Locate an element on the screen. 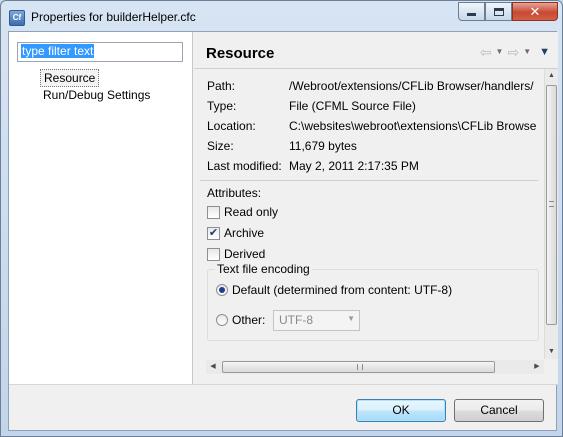 The height and width of the screenshot is (437, 563). horizontal-scroll-thumb is located at coordinates (358, 367).